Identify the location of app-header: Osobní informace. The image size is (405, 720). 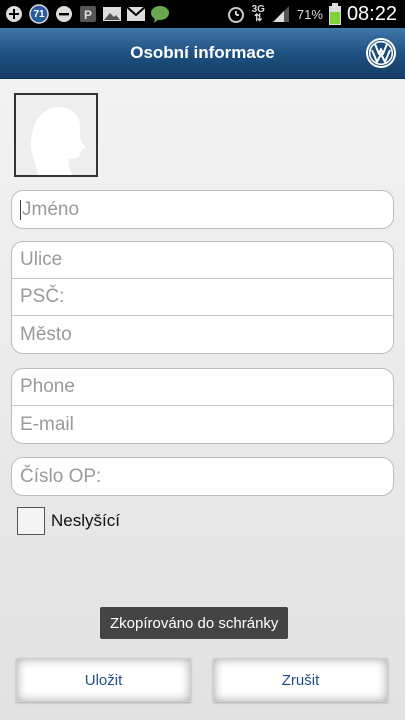
(202, 53).